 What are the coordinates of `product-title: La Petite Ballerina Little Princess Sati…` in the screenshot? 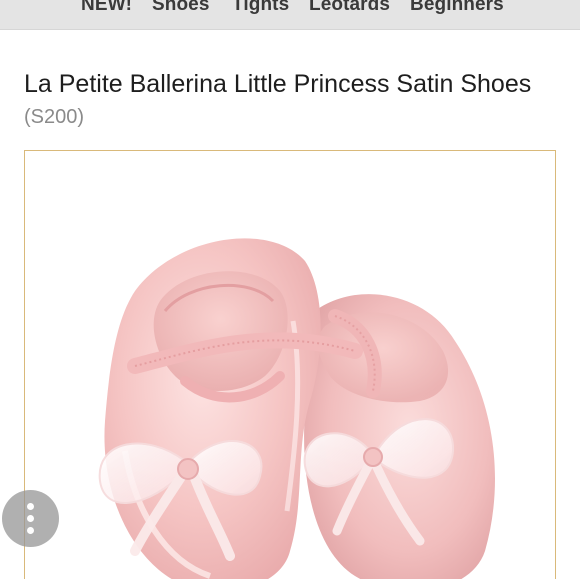 It's located at (278, 84).